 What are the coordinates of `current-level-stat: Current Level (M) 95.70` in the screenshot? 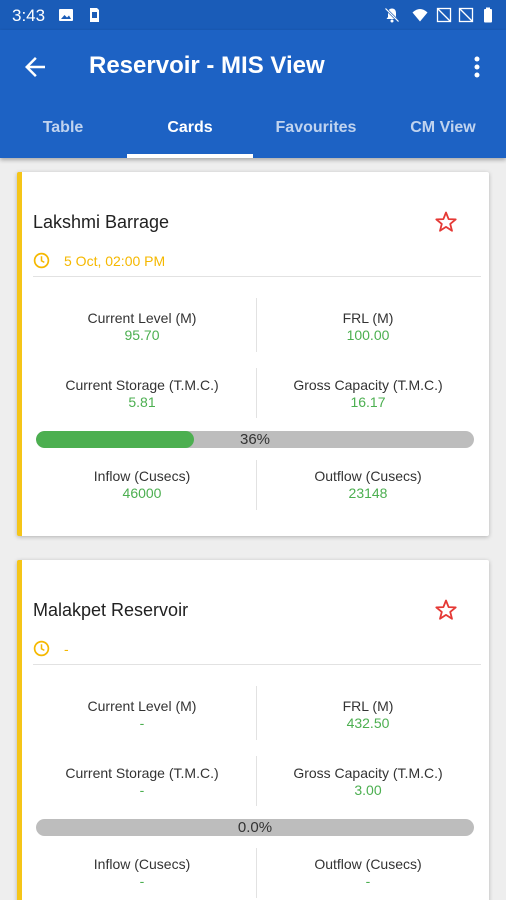 It's located at (142, 327).